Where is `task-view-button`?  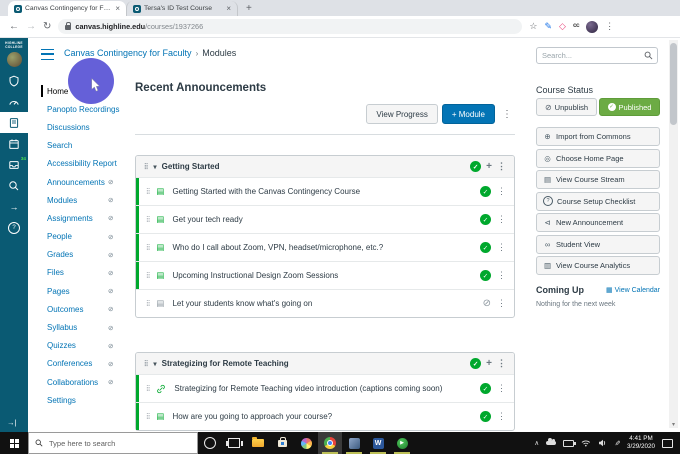
task-view-button is located at coordinates (234, 443).